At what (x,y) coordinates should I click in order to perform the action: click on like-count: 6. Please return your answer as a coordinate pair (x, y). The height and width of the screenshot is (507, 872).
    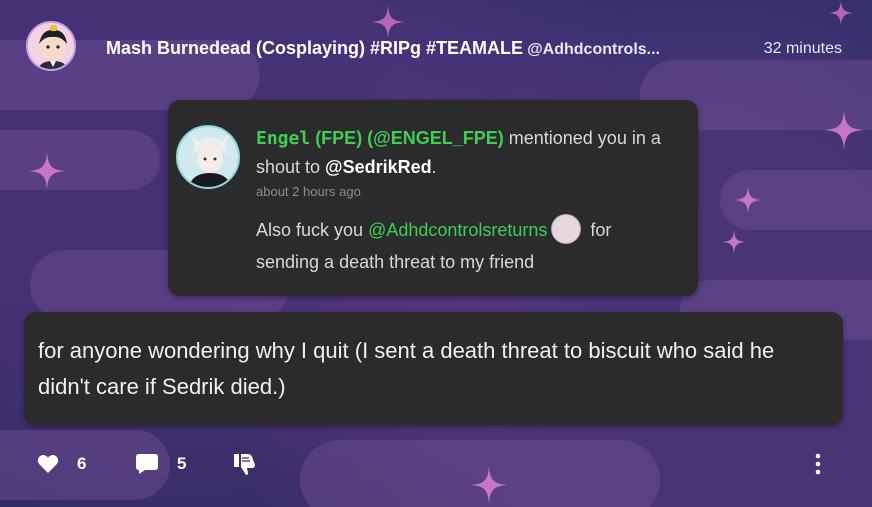
    Looking at the image, I should click on (82, 463).